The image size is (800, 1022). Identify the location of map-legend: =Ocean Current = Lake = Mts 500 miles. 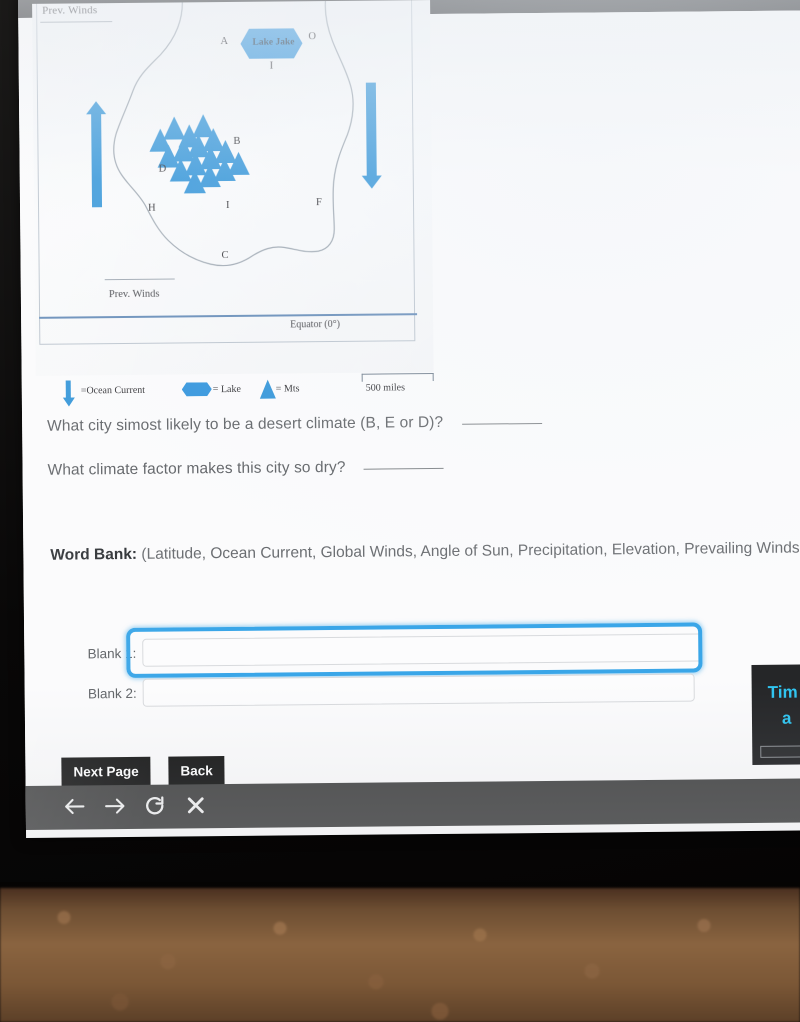
(235, 389).